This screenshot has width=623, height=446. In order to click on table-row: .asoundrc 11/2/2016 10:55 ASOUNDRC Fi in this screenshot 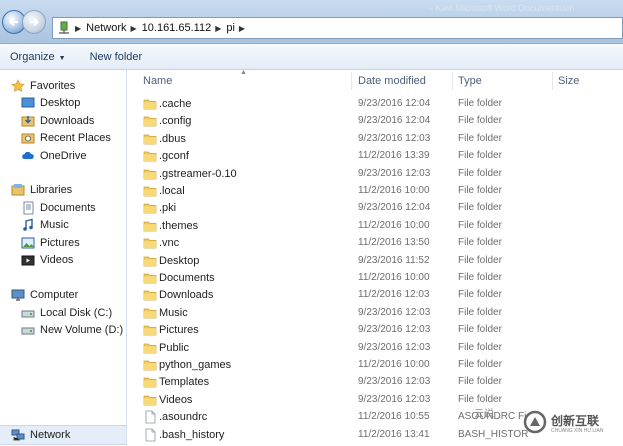, I will do `click(375, 417)`.